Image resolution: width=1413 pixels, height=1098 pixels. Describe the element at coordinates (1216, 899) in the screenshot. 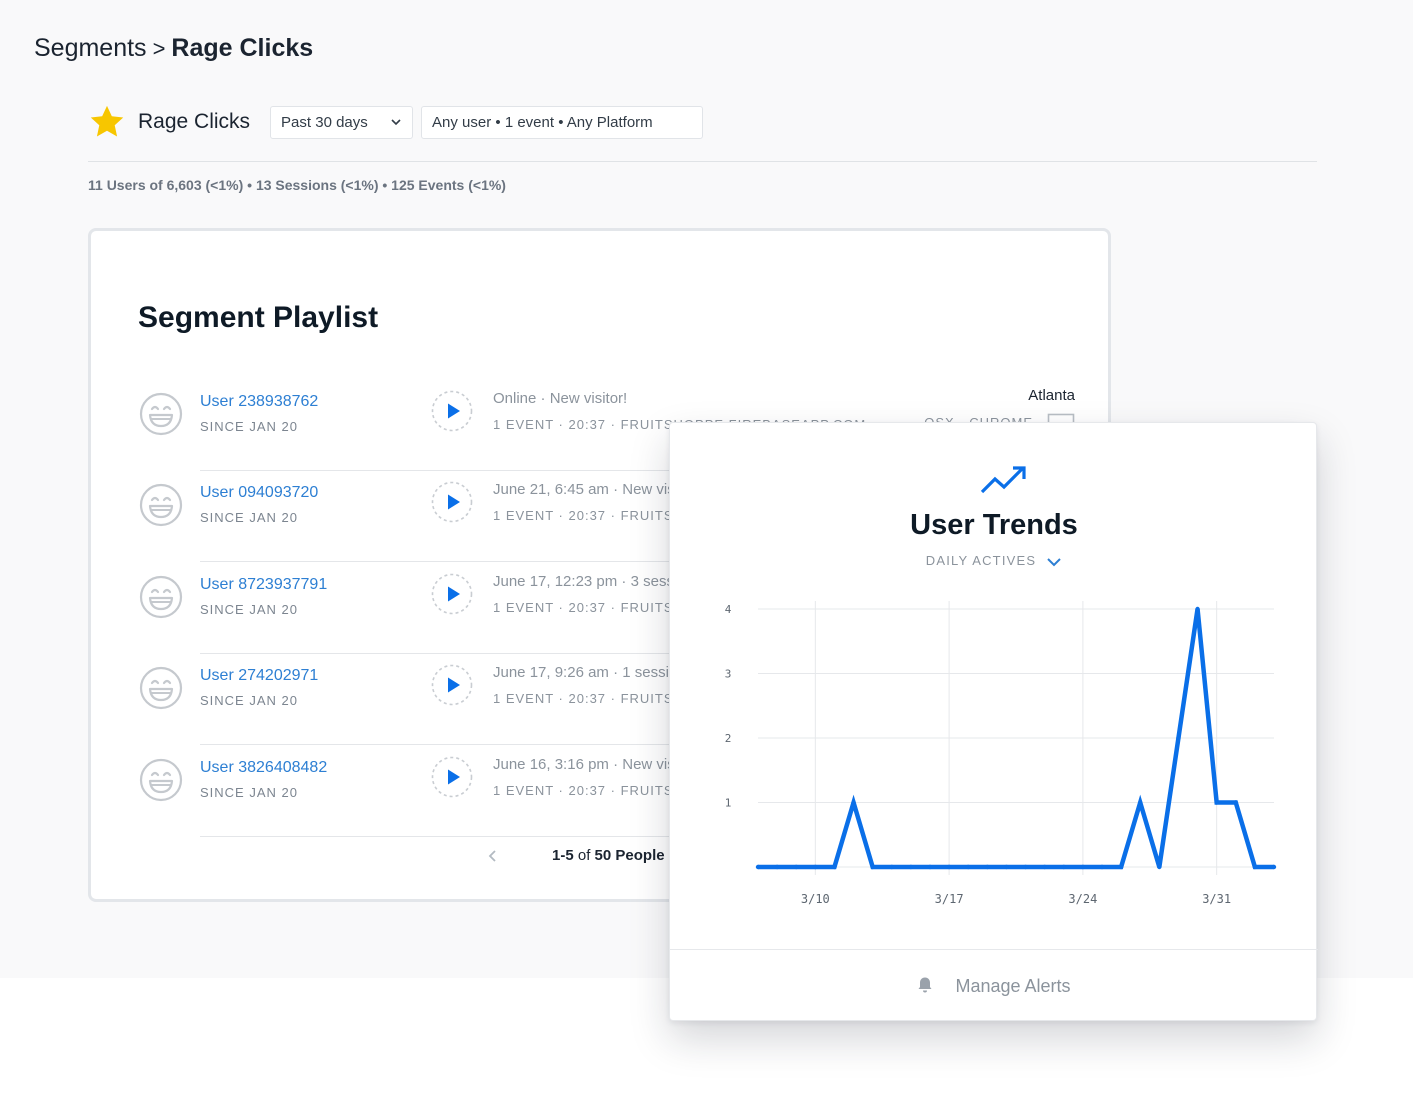

I see `x-tick-label: 3/31` at that location.